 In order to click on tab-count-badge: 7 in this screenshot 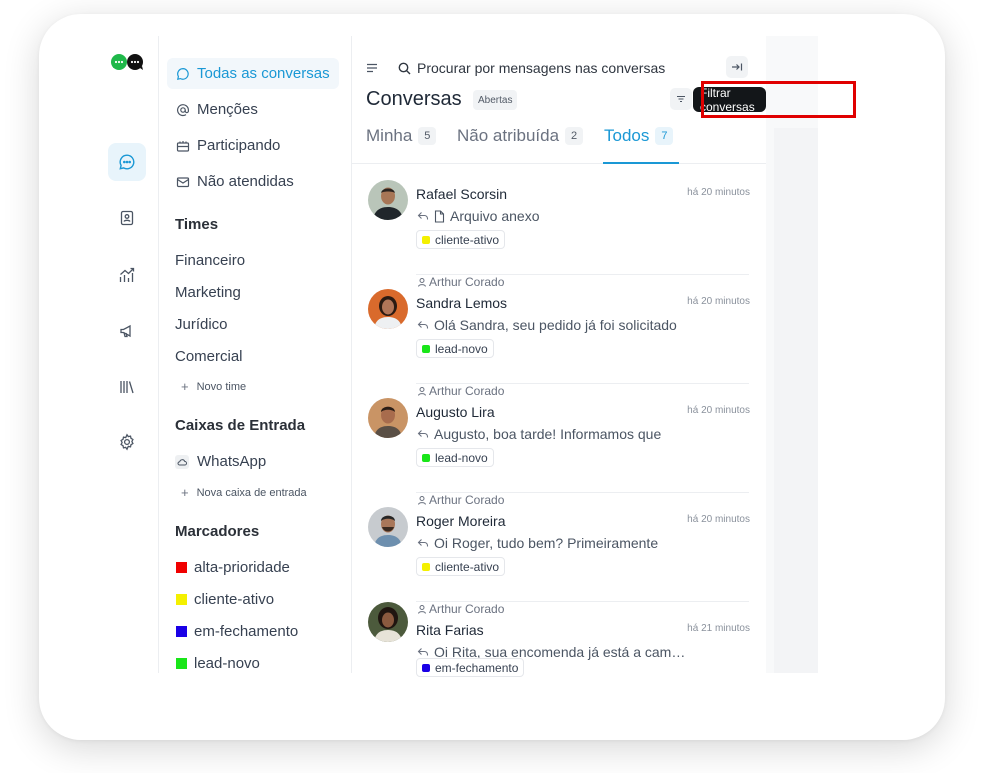, I will do `click(664, 136)`.